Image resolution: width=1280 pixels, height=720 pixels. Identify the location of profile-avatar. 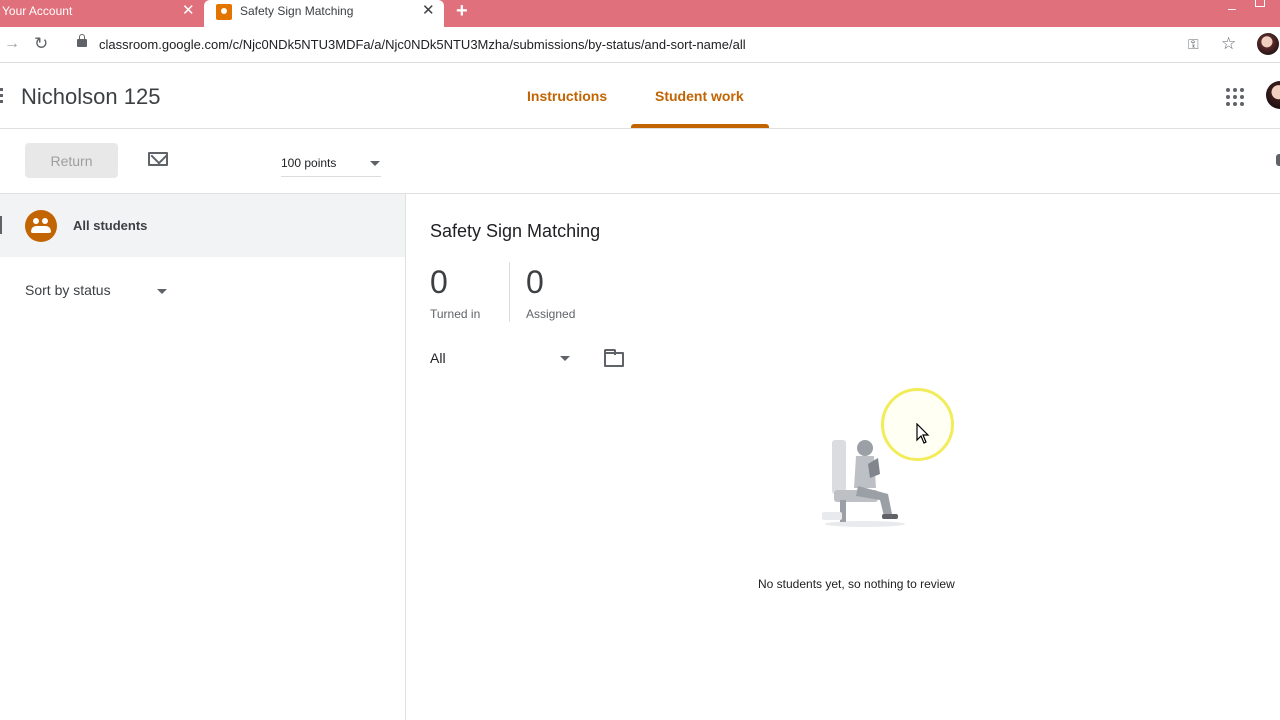
(1268, 44).